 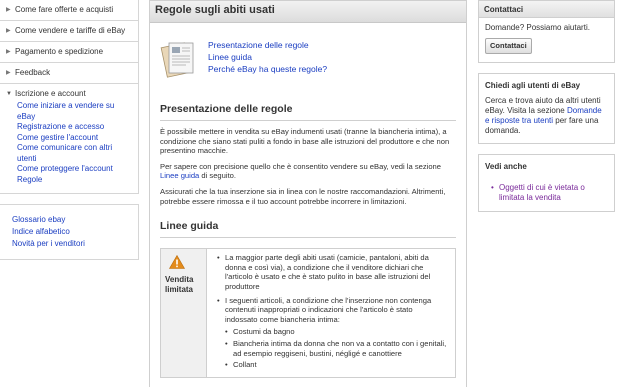 What do you see at coordinates (215, 10) in the screenshot?
I see `page-title: Regole sugli abiti usati` at bounding box center [215, 10].